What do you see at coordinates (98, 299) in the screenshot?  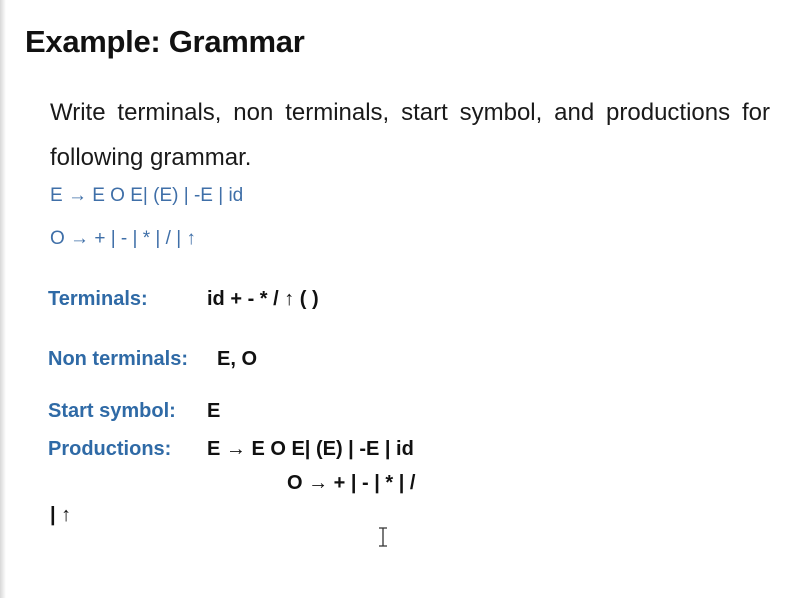 I see `terminals-label: Terminals:` at bounding box center [98, 299].